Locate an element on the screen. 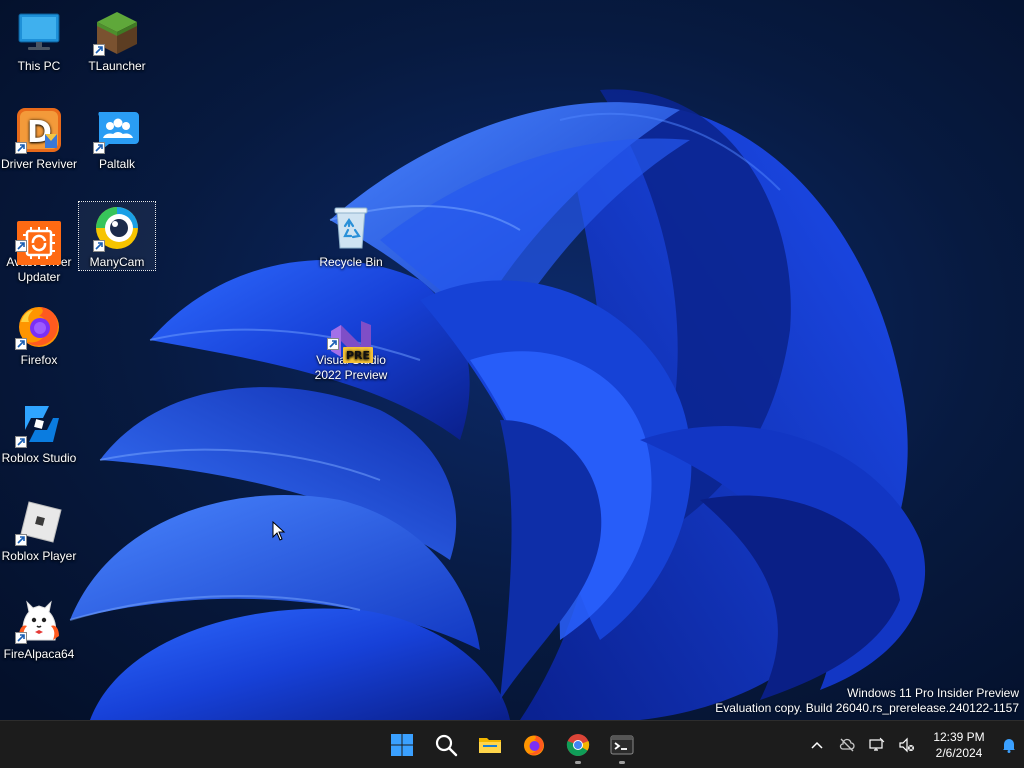 This screenshot has height=768, width=1024. manycam-icon is located at coordinates (117, 228).